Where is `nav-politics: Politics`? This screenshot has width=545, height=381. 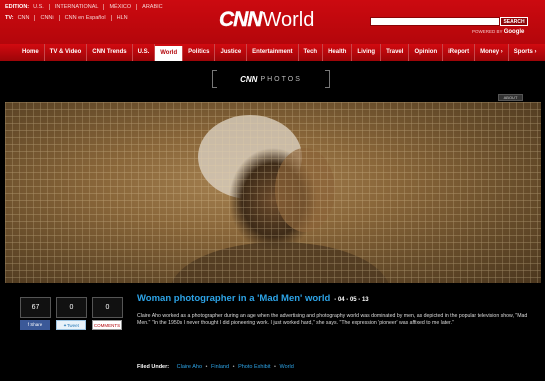
nav-politics: Politics is located at coordinates (199, 52).